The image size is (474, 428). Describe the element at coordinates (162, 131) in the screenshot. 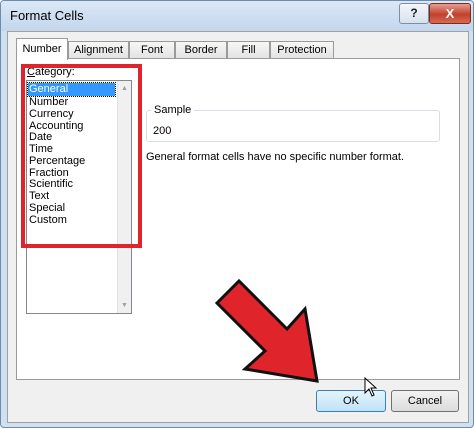

I see `sample-value: 200` at that location.